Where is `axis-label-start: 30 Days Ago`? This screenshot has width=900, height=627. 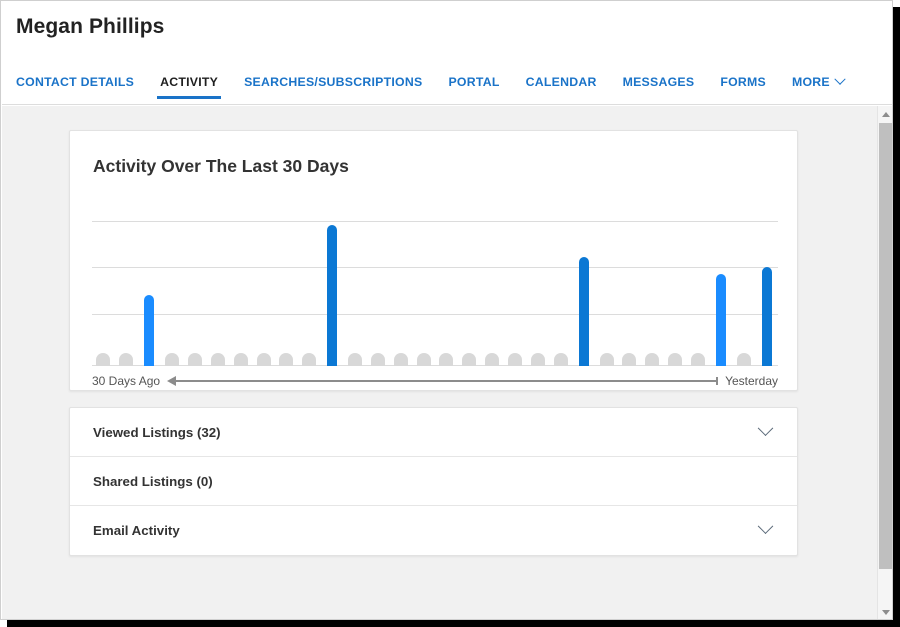
axis-label-start: 30 Days Ago is located at coordinates (126, 381).